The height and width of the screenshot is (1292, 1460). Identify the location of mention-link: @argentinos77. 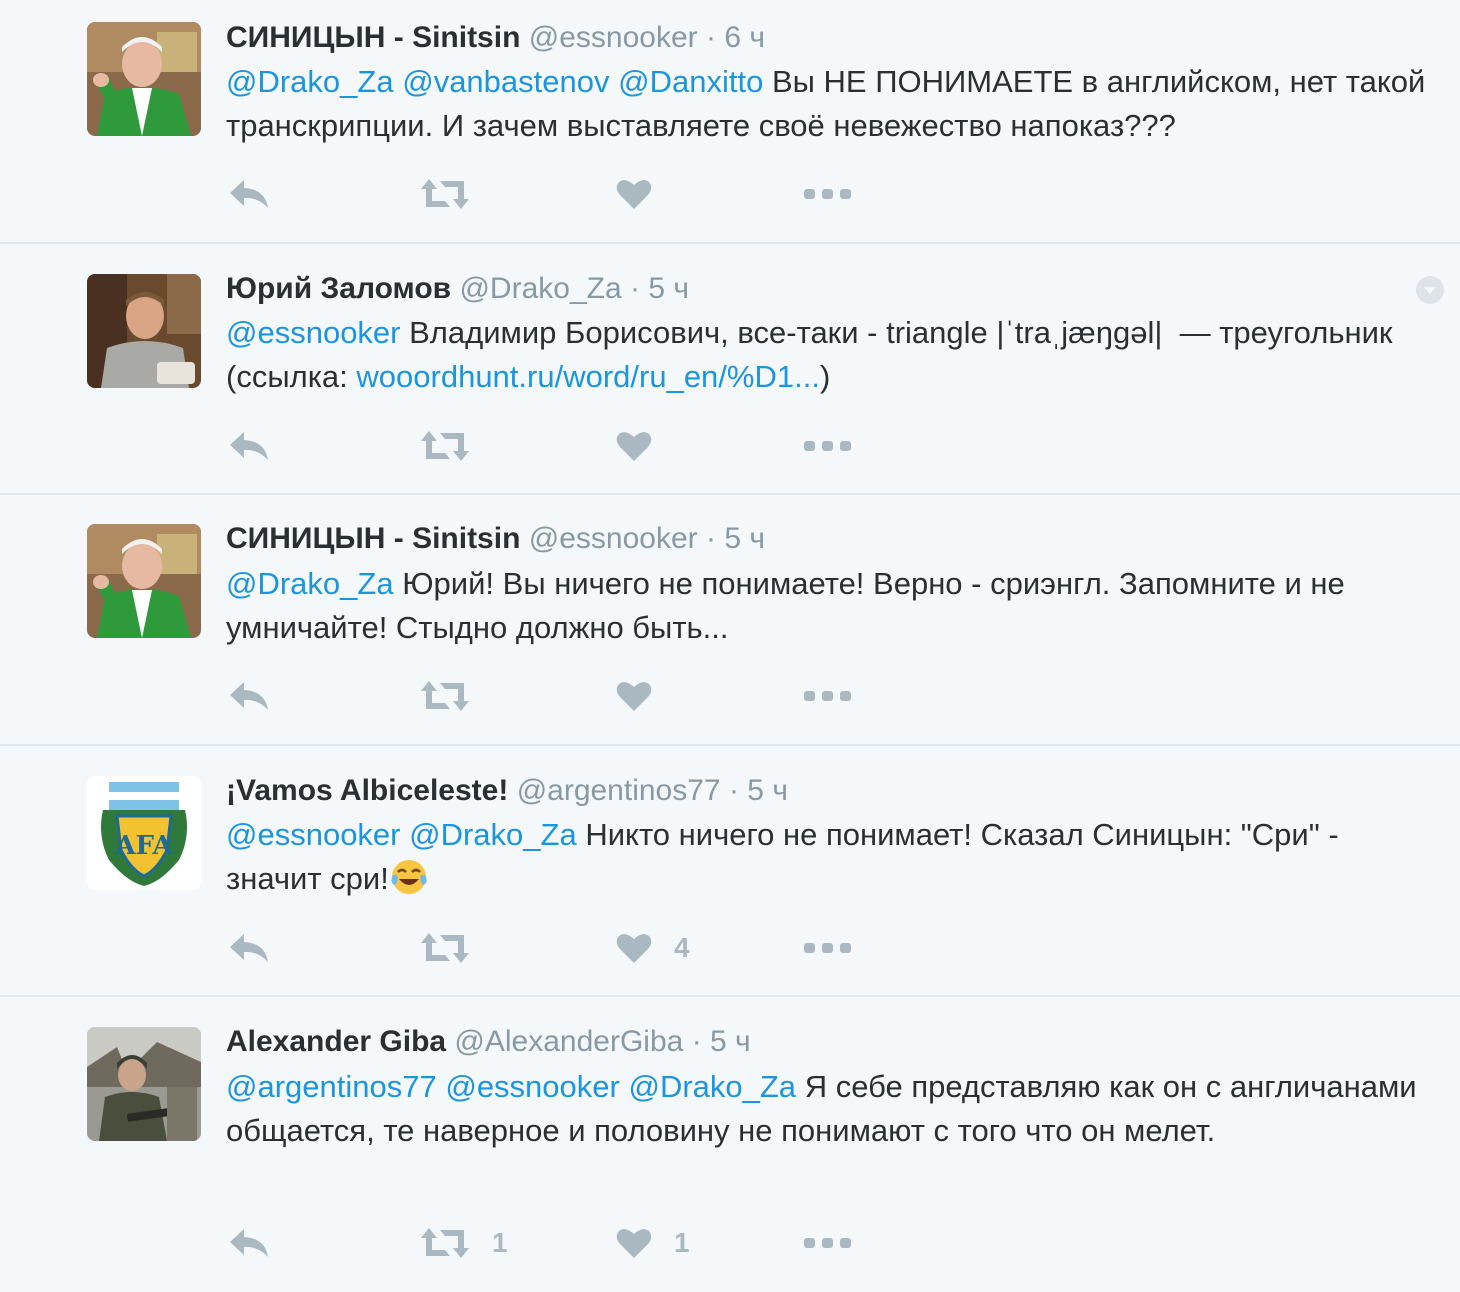
(331, 1086).